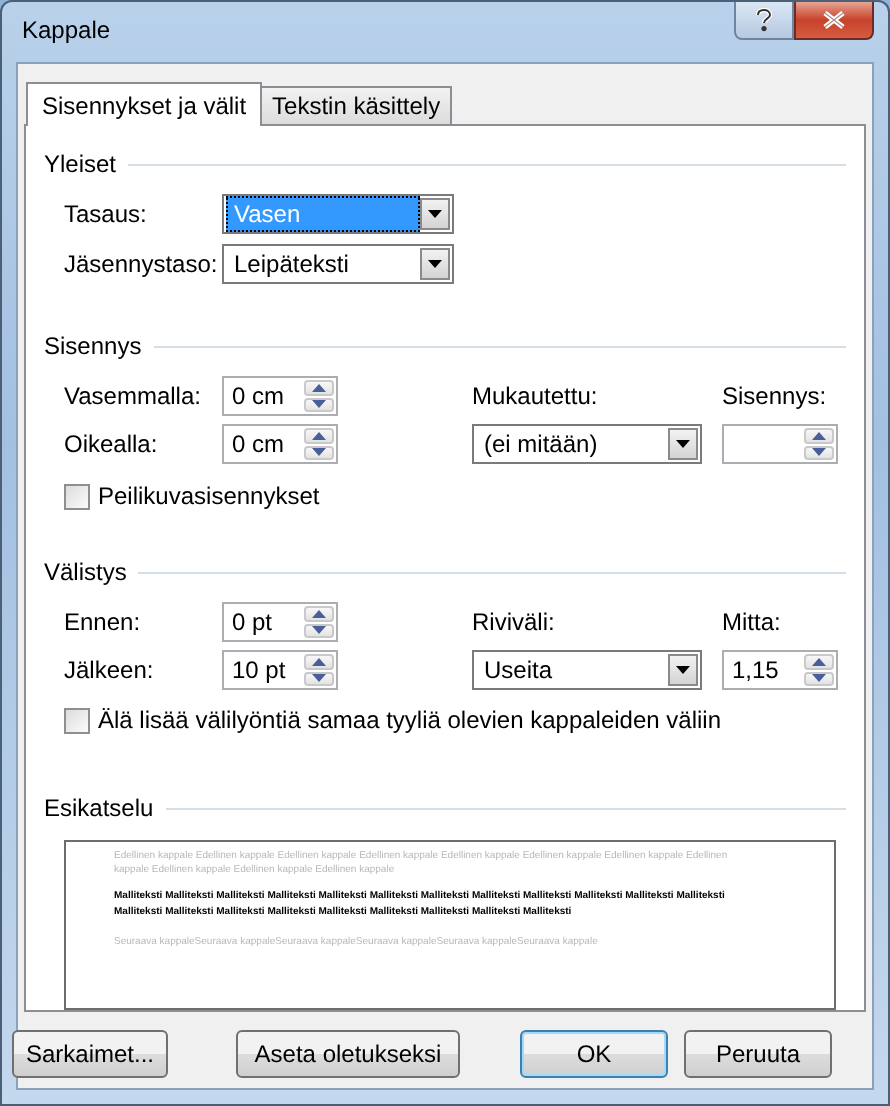 The height and width of the screenshot is (1106, 890). I want to click on dialog-button: Peruuta, so click(758, 1054).